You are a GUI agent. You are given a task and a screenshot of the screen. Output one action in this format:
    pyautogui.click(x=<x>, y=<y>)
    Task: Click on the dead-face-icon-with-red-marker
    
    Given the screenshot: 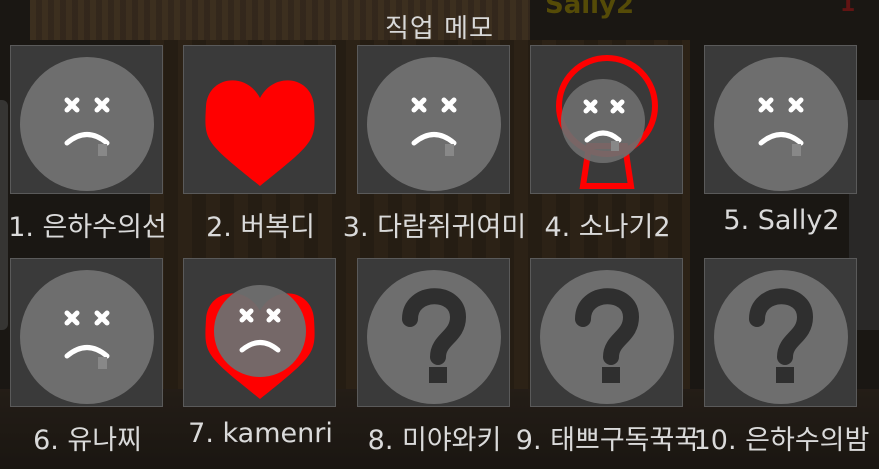 What is the action you would take?
    pyautogui.click(x=607, y=122)
    